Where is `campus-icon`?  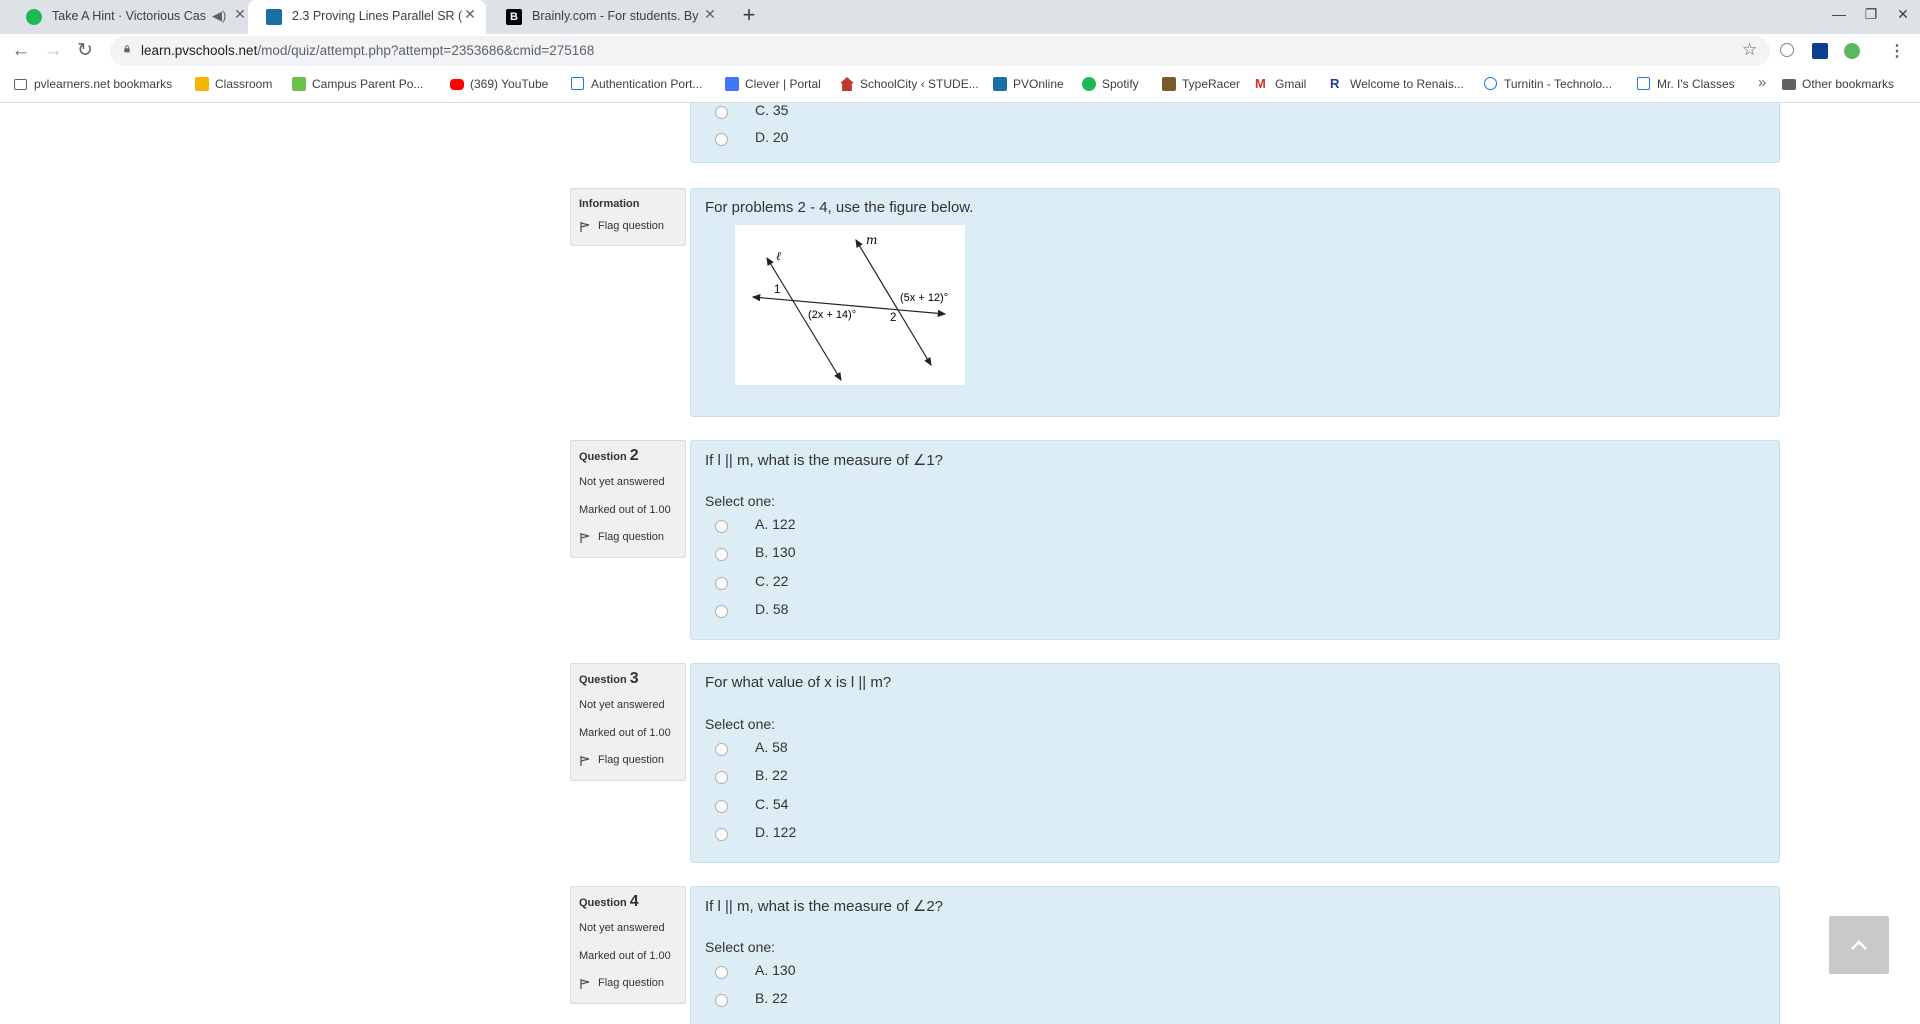 campus-icon is located at coordinates (299, 84).